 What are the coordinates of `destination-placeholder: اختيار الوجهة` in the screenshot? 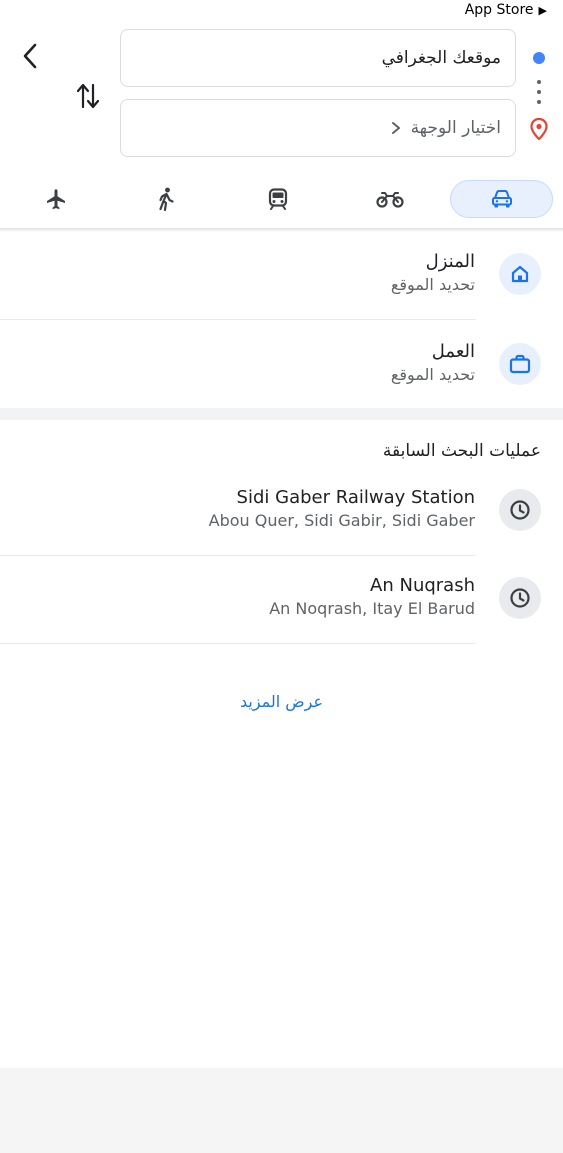 It's located at (455, 128).